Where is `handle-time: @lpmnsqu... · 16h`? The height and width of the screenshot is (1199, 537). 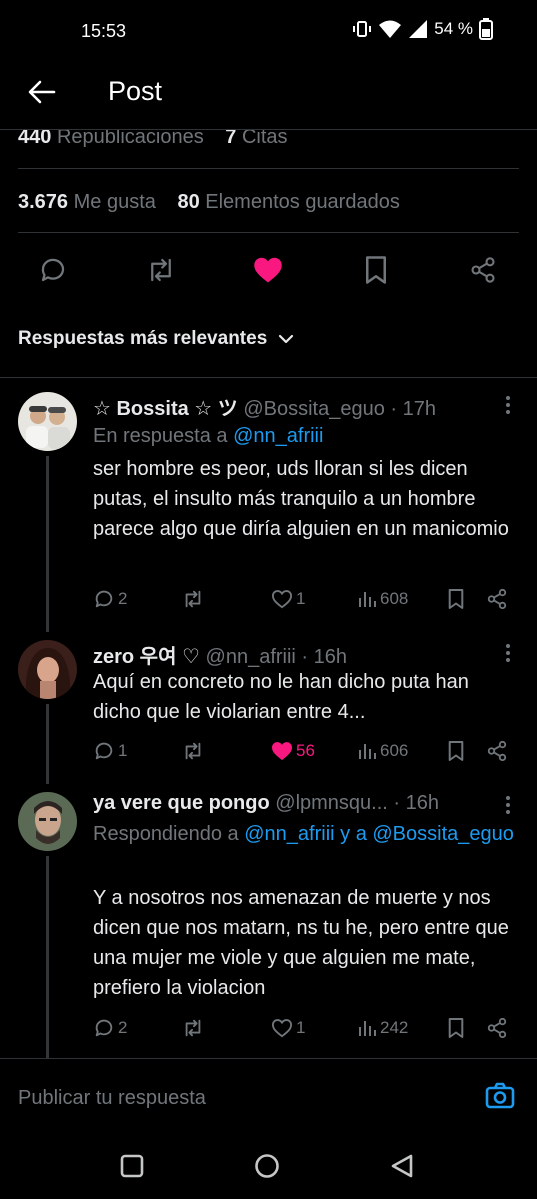
handle-time: @lpmnsqu... · 16h is located at coordinates (357, 803).